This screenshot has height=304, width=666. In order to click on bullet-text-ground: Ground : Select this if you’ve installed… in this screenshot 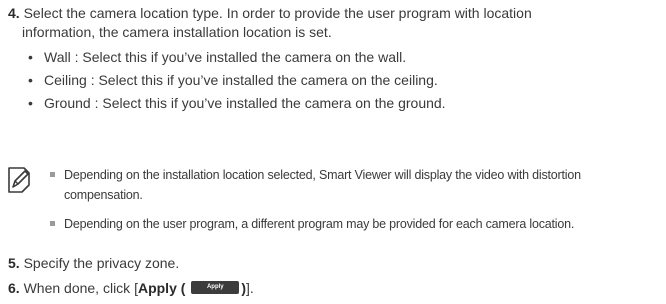, I will do `click(245, 103)`.